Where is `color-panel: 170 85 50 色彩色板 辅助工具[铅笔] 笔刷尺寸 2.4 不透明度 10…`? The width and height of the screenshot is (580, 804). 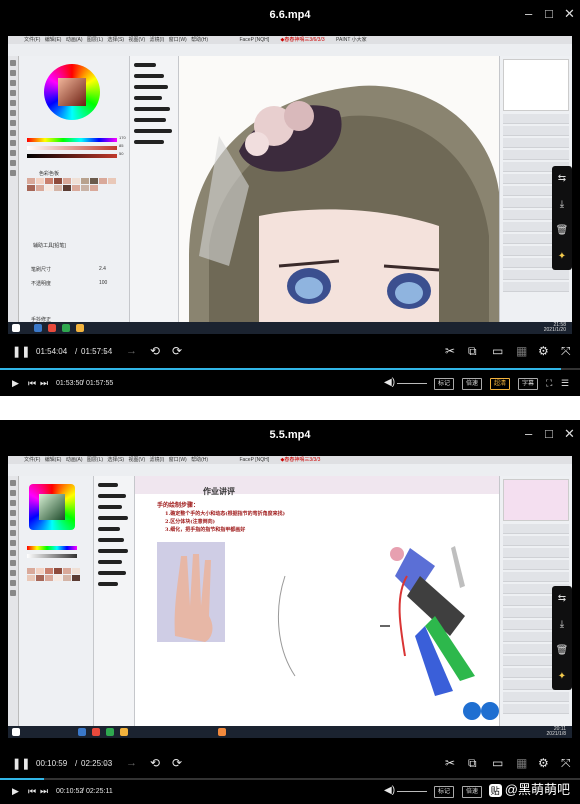
color-panel: 170 85 50 色彩色板 辅助工具[铅笔] 笔刷尺寸 2.4 不透明度 10… is located at coordinates (74, 189).